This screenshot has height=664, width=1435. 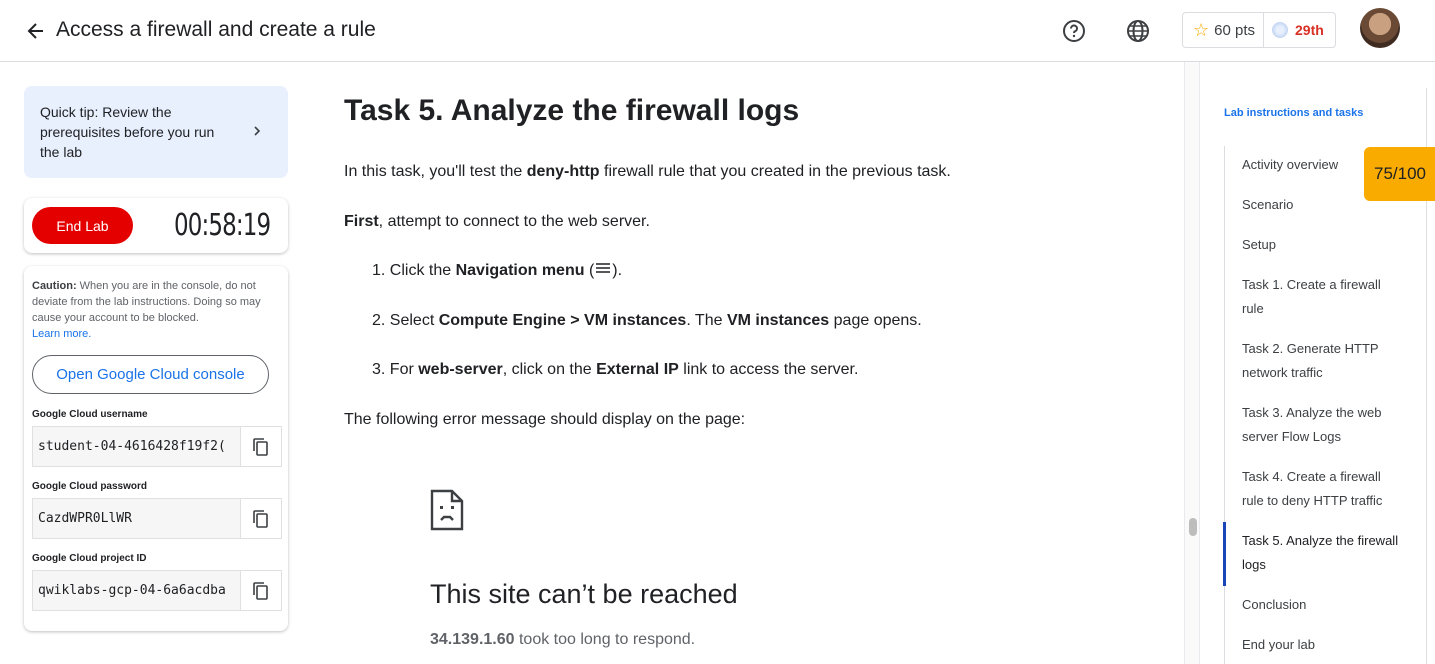 What do you see at coordinates (1322, 425) in the screenshot?
I see `toc-item-task-3: Task 3. Analyze the web server Flow Logs` at bounding box center [1322, 425].